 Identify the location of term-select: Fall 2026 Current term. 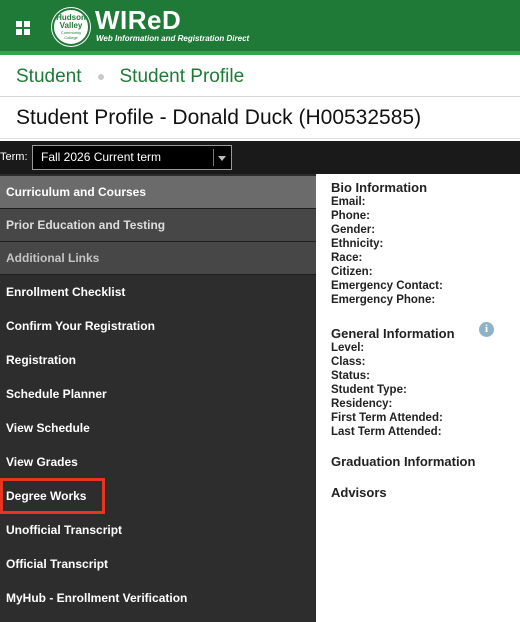
(132, 157).